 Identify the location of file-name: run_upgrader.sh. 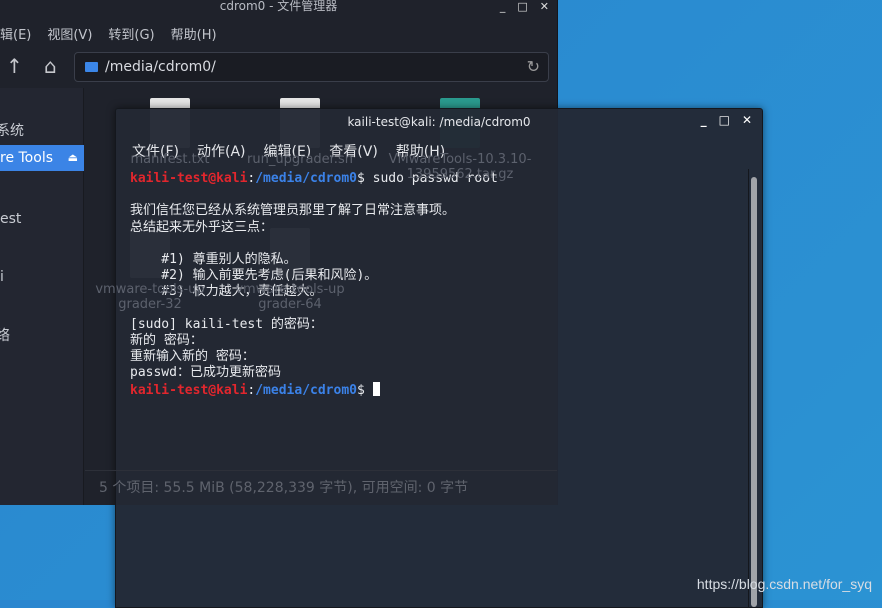
(300, 159).